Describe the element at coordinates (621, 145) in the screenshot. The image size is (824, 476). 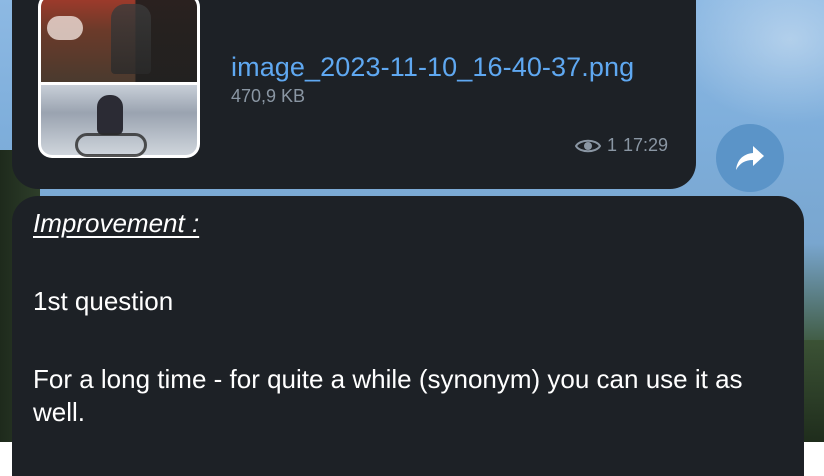
I see `message-meta: 1 17:29` at that location.